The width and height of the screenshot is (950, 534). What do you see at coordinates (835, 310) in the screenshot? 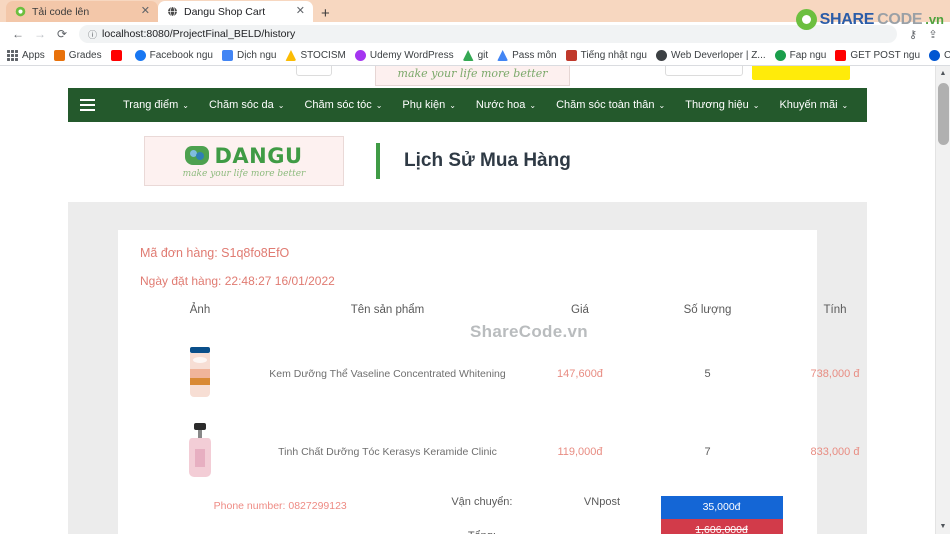
I see `column-header-total: Tính` at bounding box center [835, 310].